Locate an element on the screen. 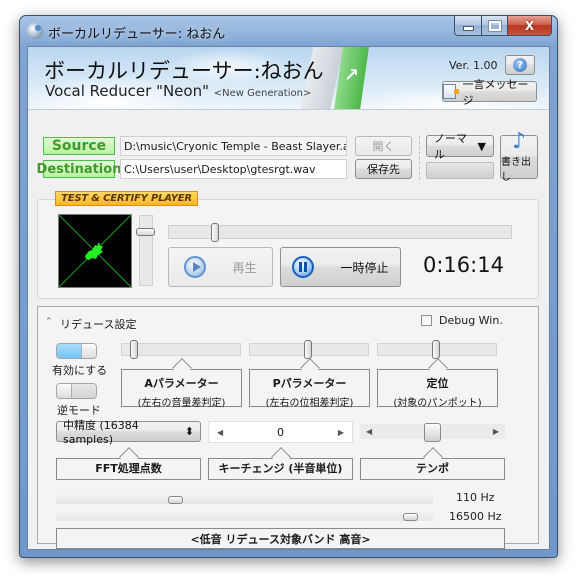 Image resolution: width=577 pixels, height=581 pixels. tempo-caption: テンポ is located at coordinates (432, 468).